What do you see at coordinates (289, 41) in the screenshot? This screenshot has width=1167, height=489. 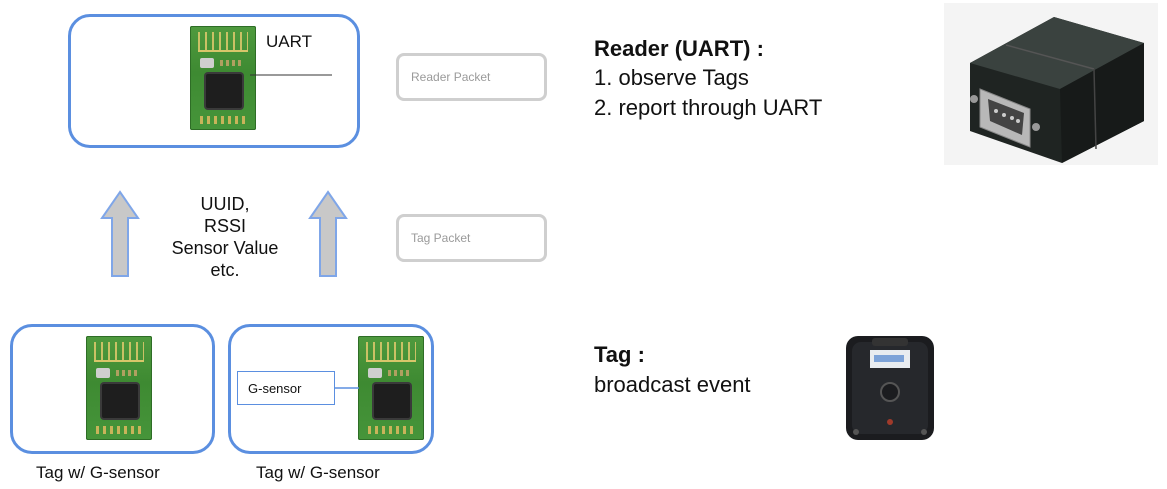 I see `uart-label: UART` at bounding box center [289, 41].